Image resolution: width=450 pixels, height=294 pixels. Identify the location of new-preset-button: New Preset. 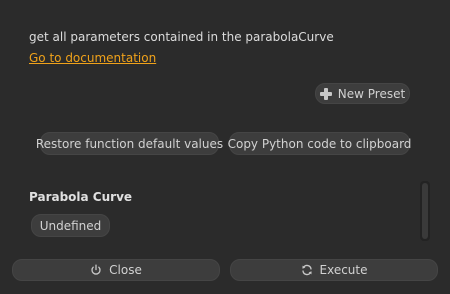
(362, 93).